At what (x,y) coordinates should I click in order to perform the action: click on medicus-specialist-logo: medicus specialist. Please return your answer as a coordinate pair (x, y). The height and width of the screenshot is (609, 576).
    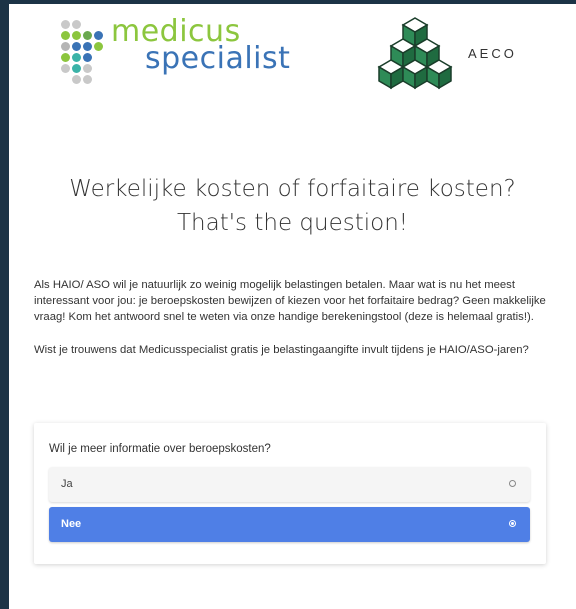
    Looking at the image, I should click on (186, 52).